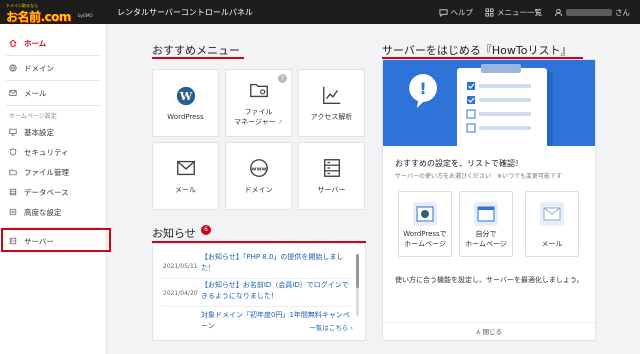  Describe the element at coordinates (43, 212) in the screenshot. I see `sidebar-item-label: 高度な設定` at that location.